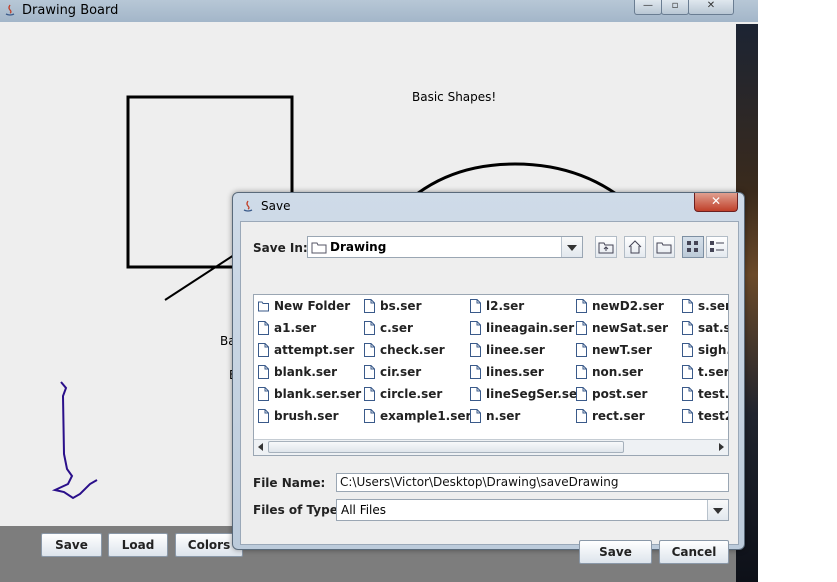  What do you see at coordinates (535, 394) in the screenshot?
I see `file-name-text: lineSegSer.ser` at bounding box center [535, 394].